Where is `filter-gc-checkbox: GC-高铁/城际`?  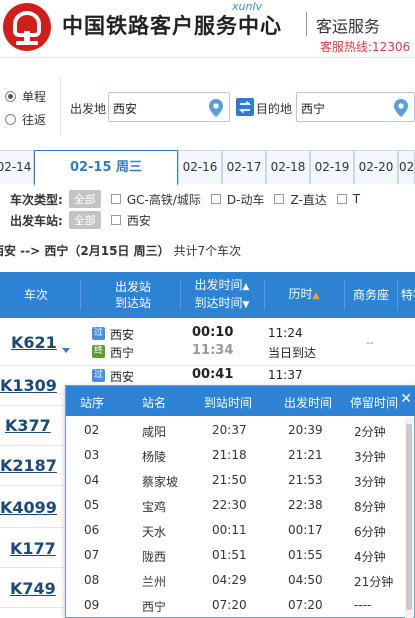
filter-gc-checkbox: GC-高铁/城际 is located at coordinates (155, 199).